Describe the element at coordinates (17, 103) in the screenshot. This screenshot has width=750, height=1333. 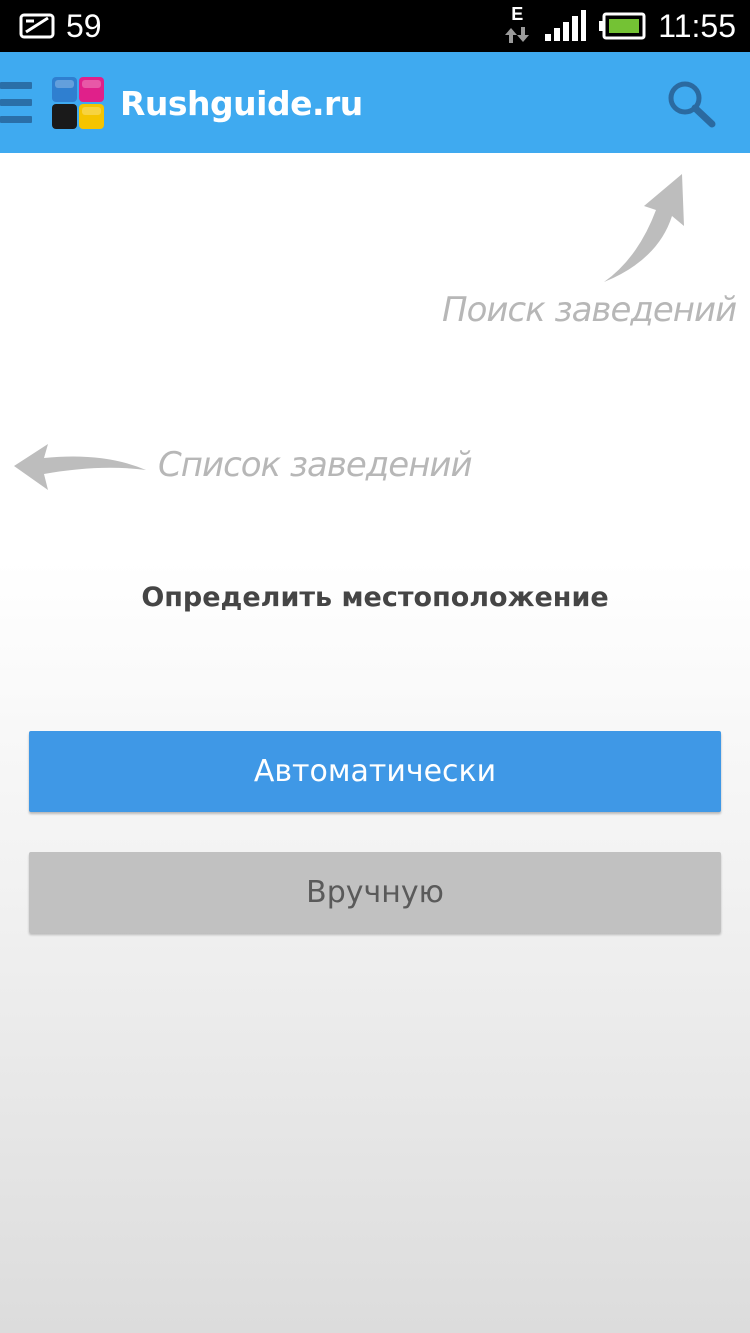
I see `menu-icon` at that location.